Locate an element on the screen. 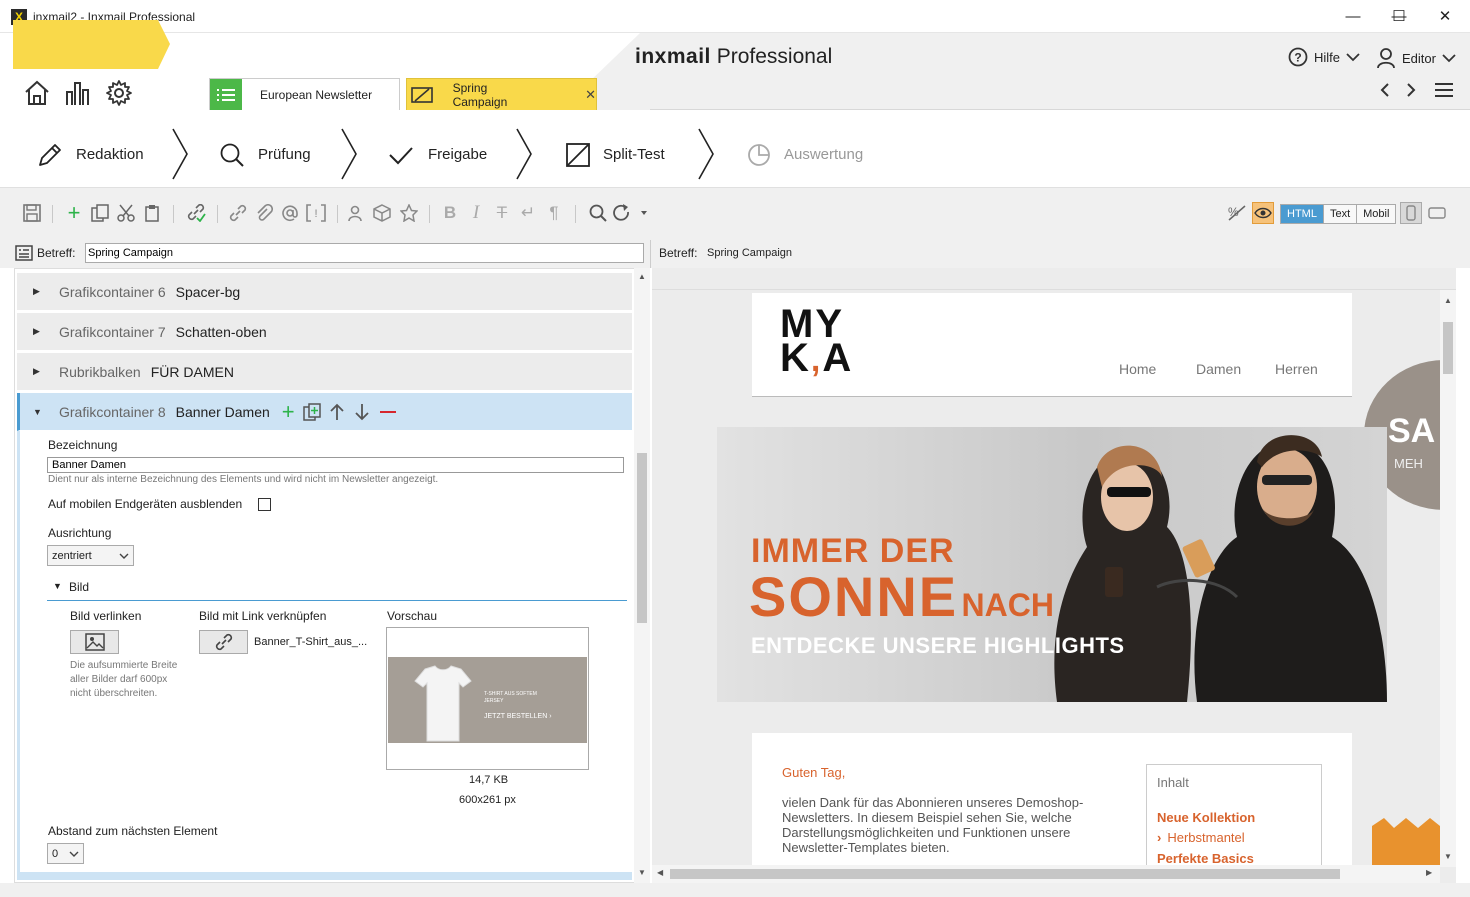  duplicate-icon is located at coordinates (311, 411).